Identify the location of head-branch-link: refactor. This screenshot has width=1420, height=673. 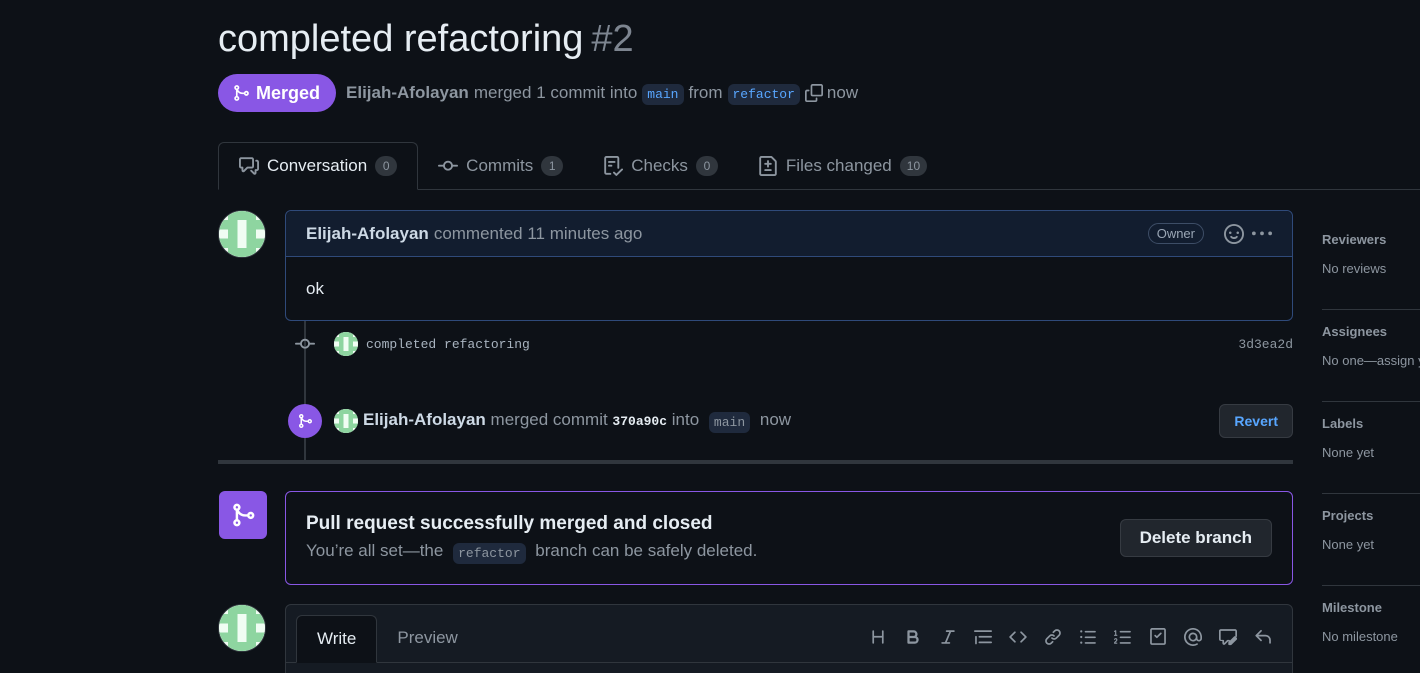
(763, 94).